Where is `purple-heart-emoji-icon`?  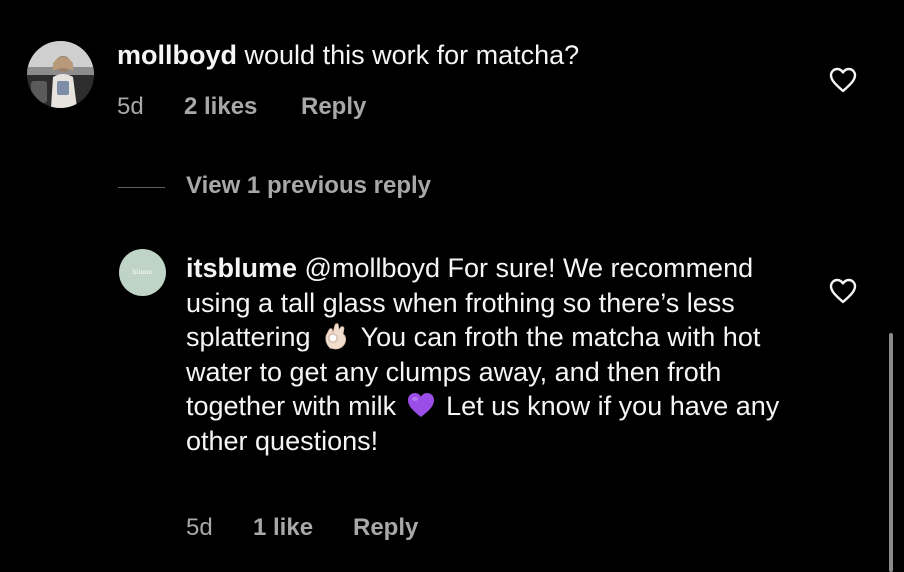
purple-heart-emoji-icon is located at coordinates (421, 405).